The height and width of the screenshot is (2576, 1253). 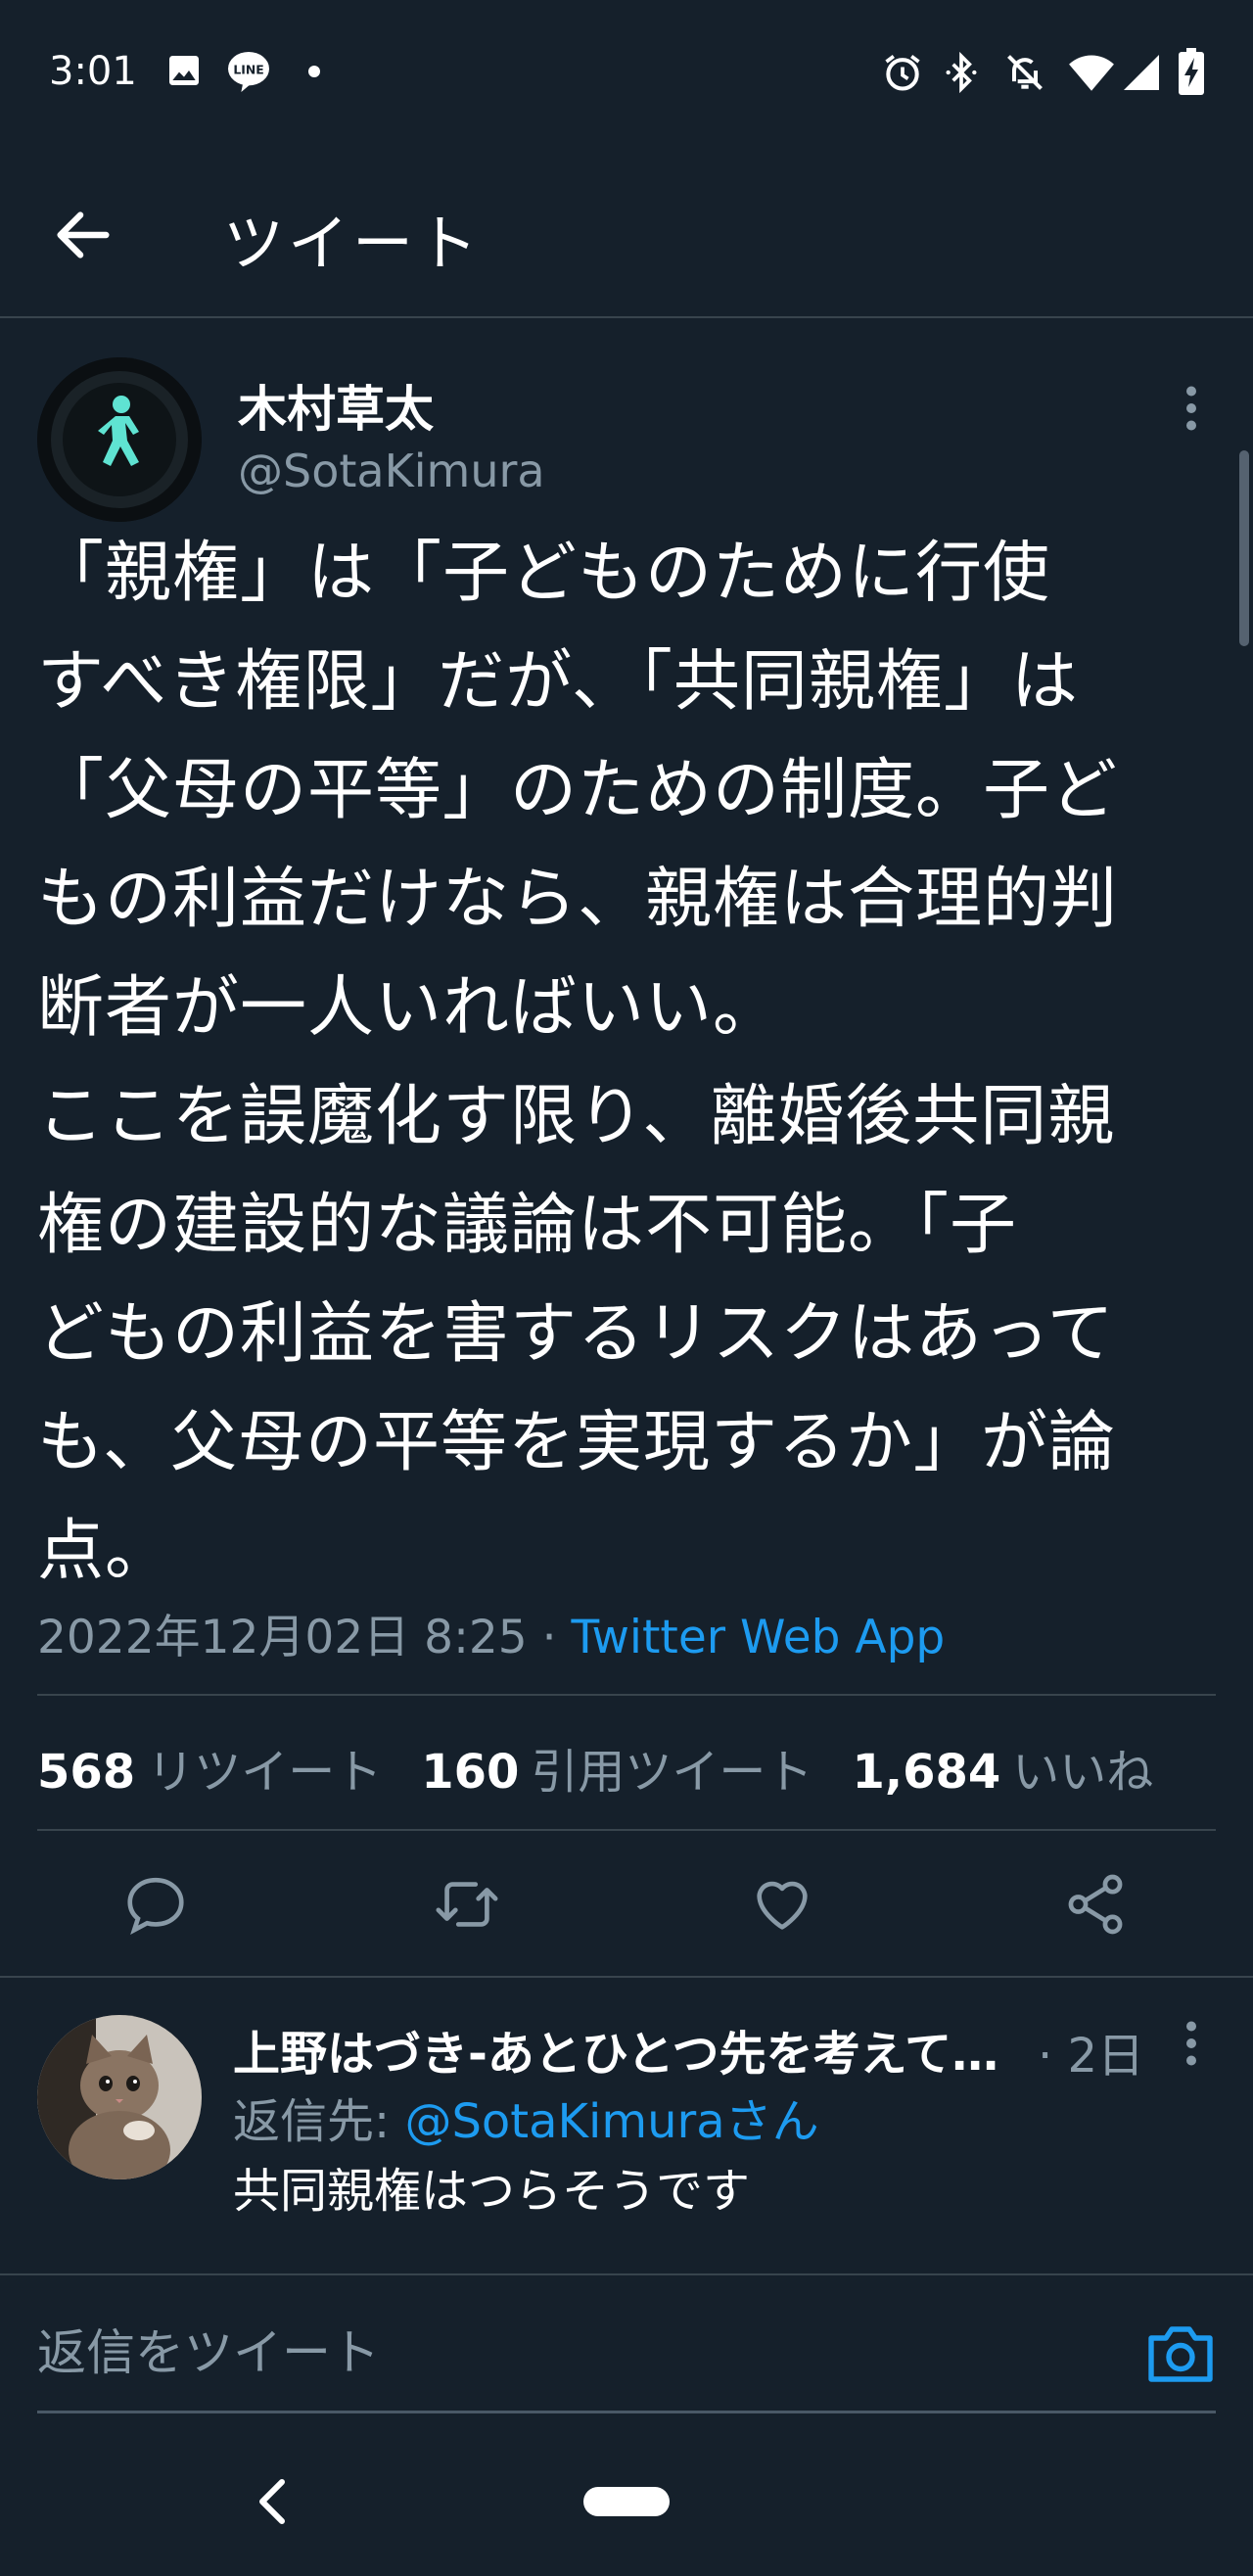 I want to click on avatar, so click(x=119, y=439).